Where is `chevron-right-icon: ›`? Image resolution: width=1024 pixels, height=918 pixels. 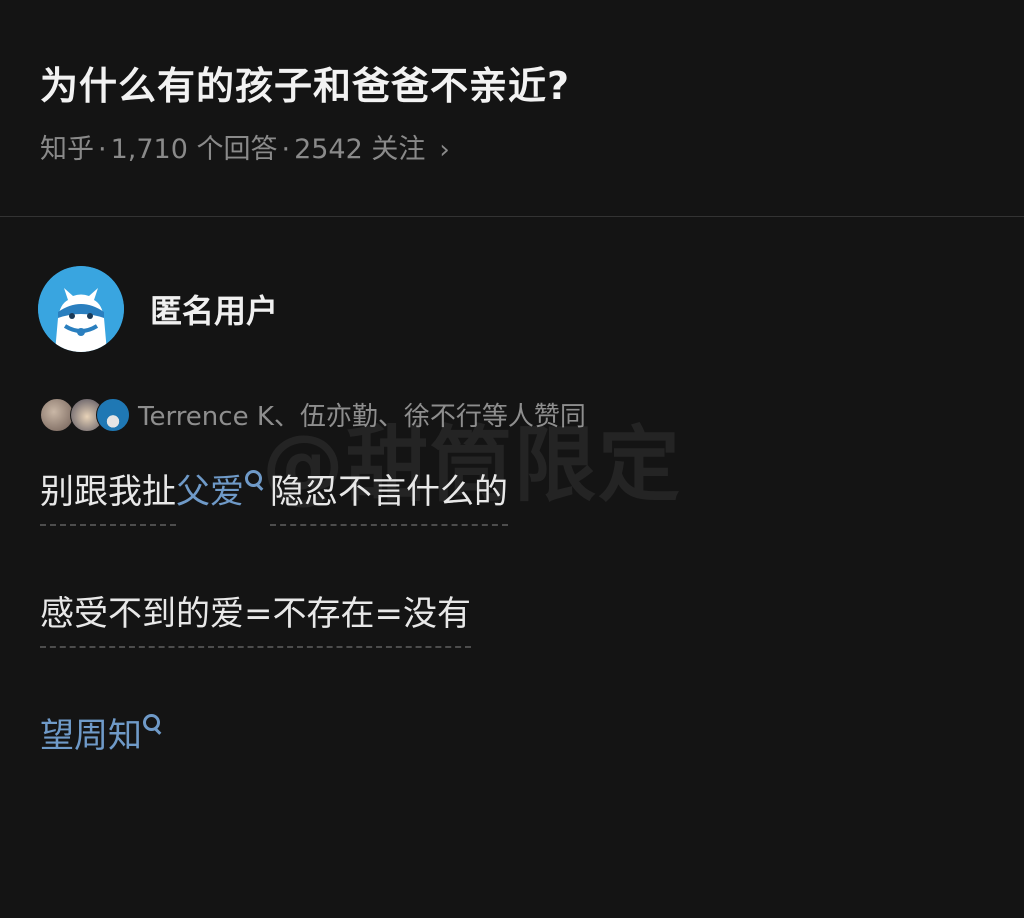
chevron-right-icon: › is located at coordinates (444, 150).